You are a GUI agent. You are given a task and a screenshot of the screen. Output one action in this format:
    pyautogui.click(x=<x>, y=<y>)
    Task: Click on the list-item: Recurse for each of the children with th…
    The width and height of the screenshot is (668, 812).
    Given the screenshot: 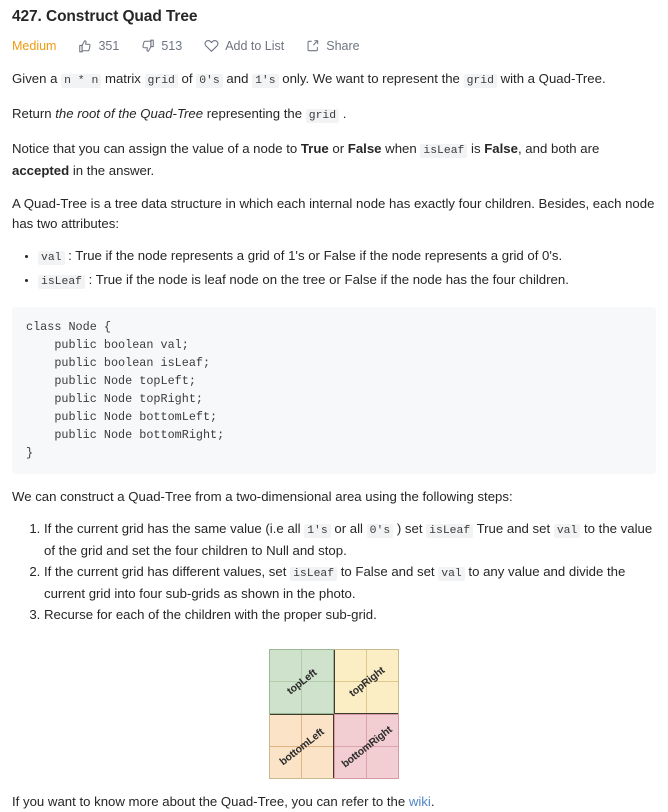 What is the action you would take?
    pyautogui.click(x=350, y=615)
    